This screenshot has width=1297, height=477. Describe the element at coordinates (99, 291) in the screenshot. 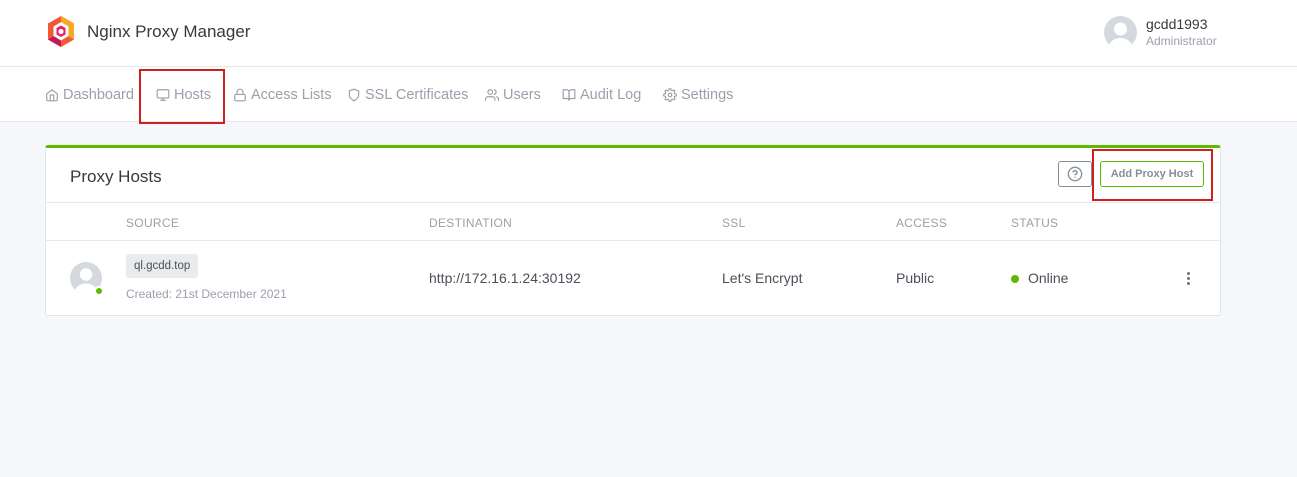

I see `host-online-indicator` at that location.